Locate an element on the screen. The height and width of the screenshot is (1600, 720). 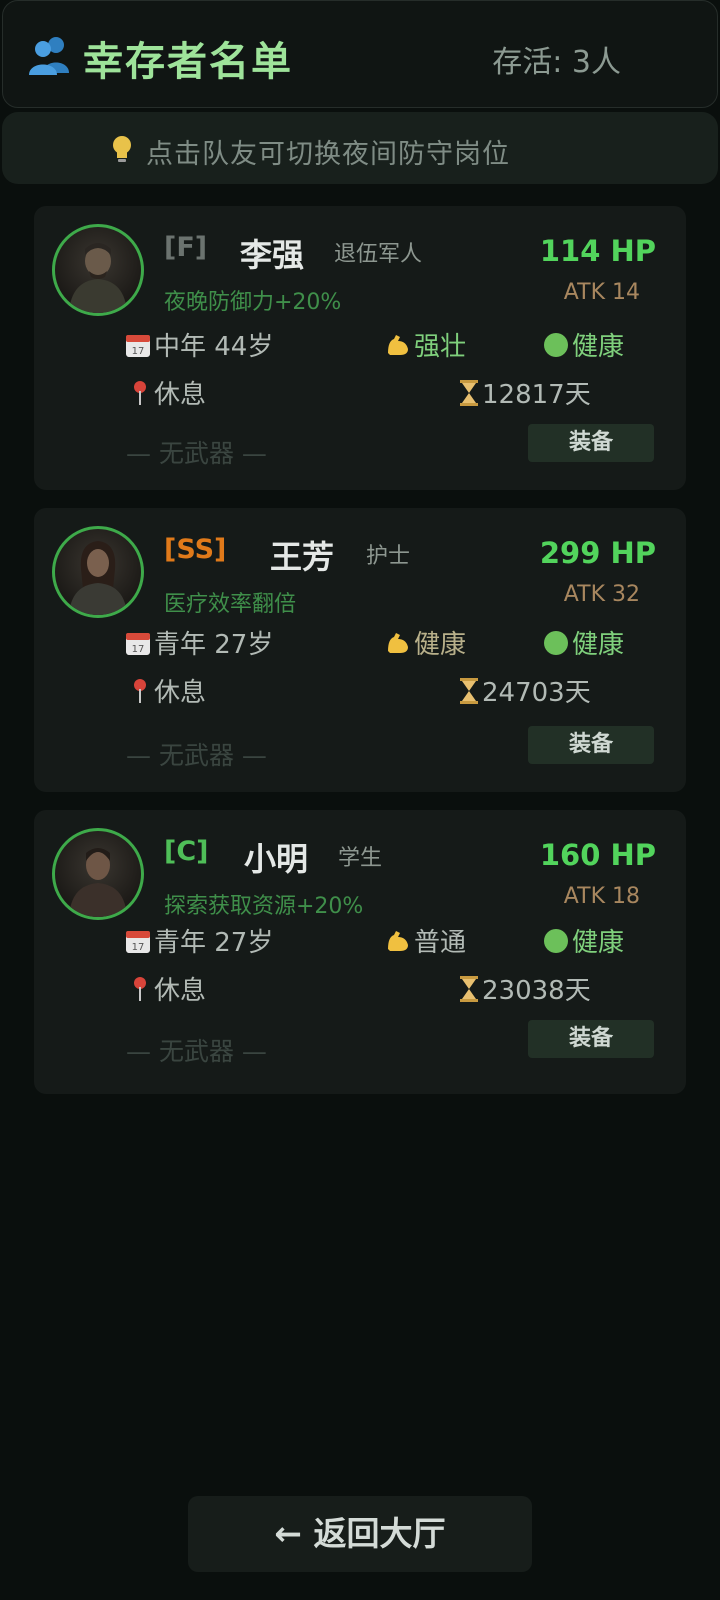
survivor-name: 王芳 is located at coordinates (302, 557).